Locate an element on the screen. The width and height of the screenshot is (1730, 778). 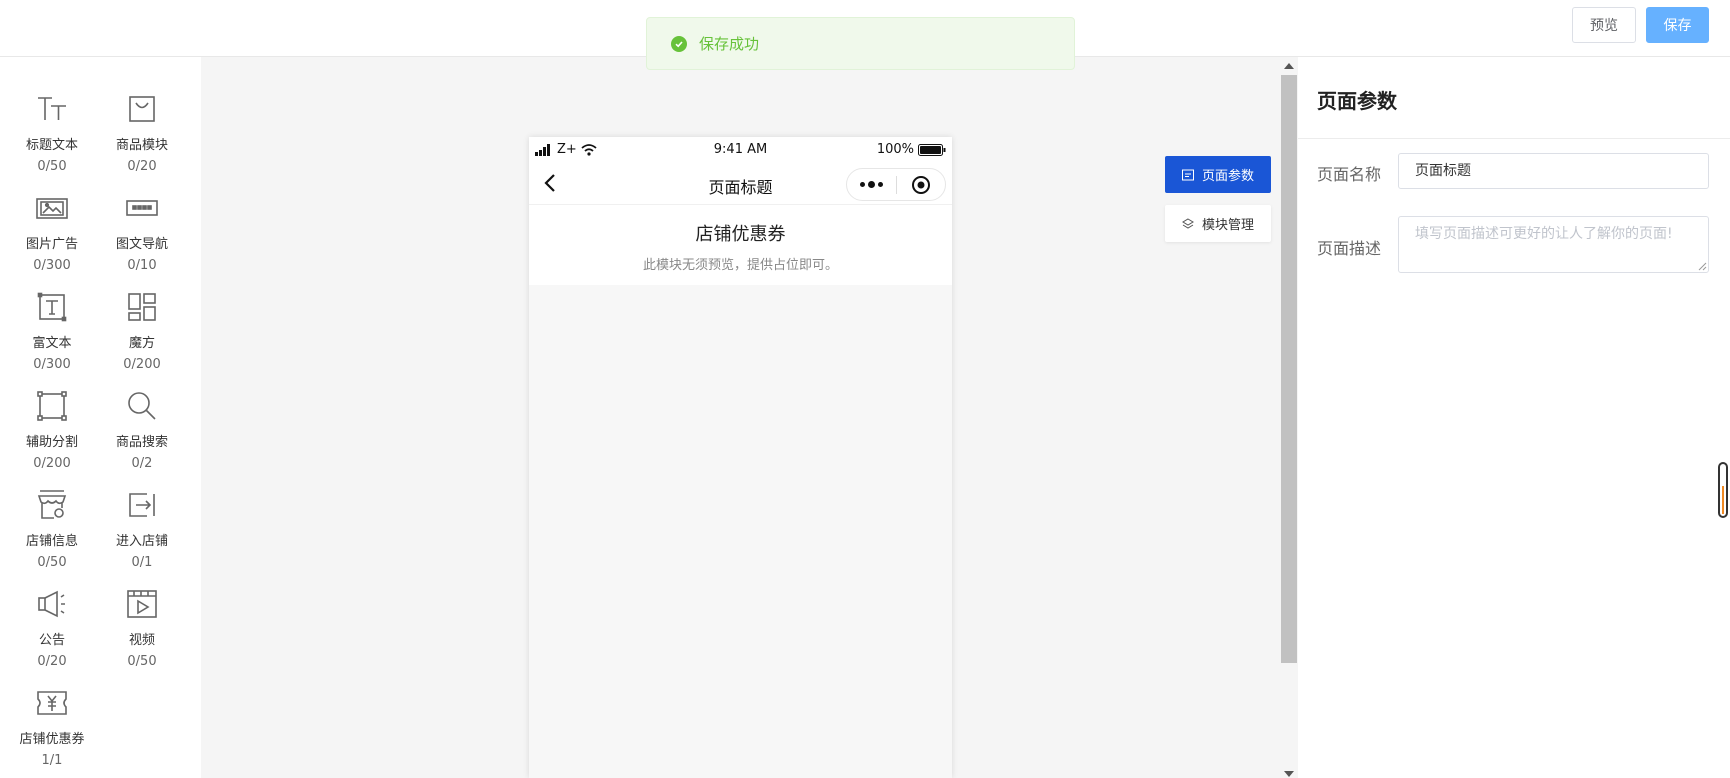
tab-label: 页面参数 is located at coordinates (1227, 176).